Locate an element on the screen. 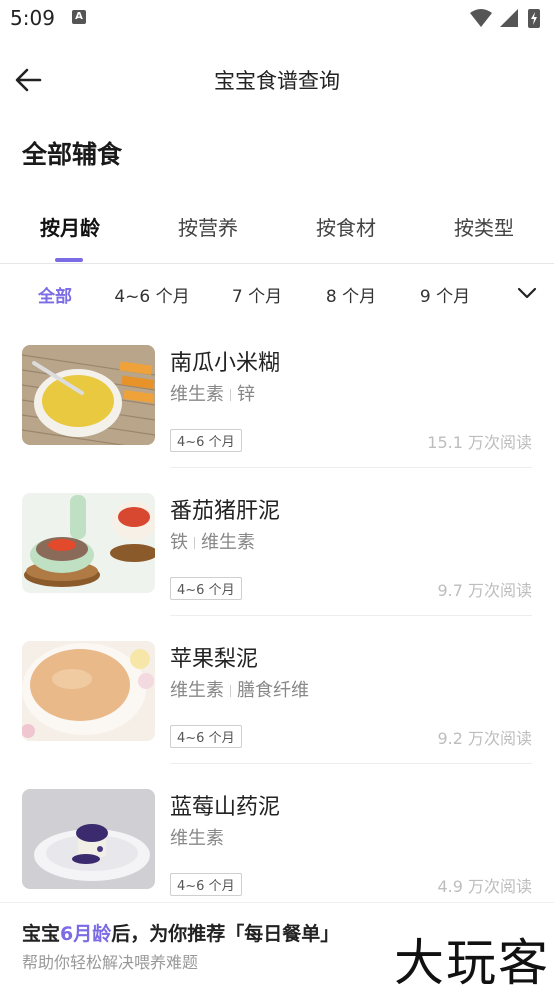 This screenshot has height=995, width=554. age-filter-all: 全部 is located at coordinates (55, 294).